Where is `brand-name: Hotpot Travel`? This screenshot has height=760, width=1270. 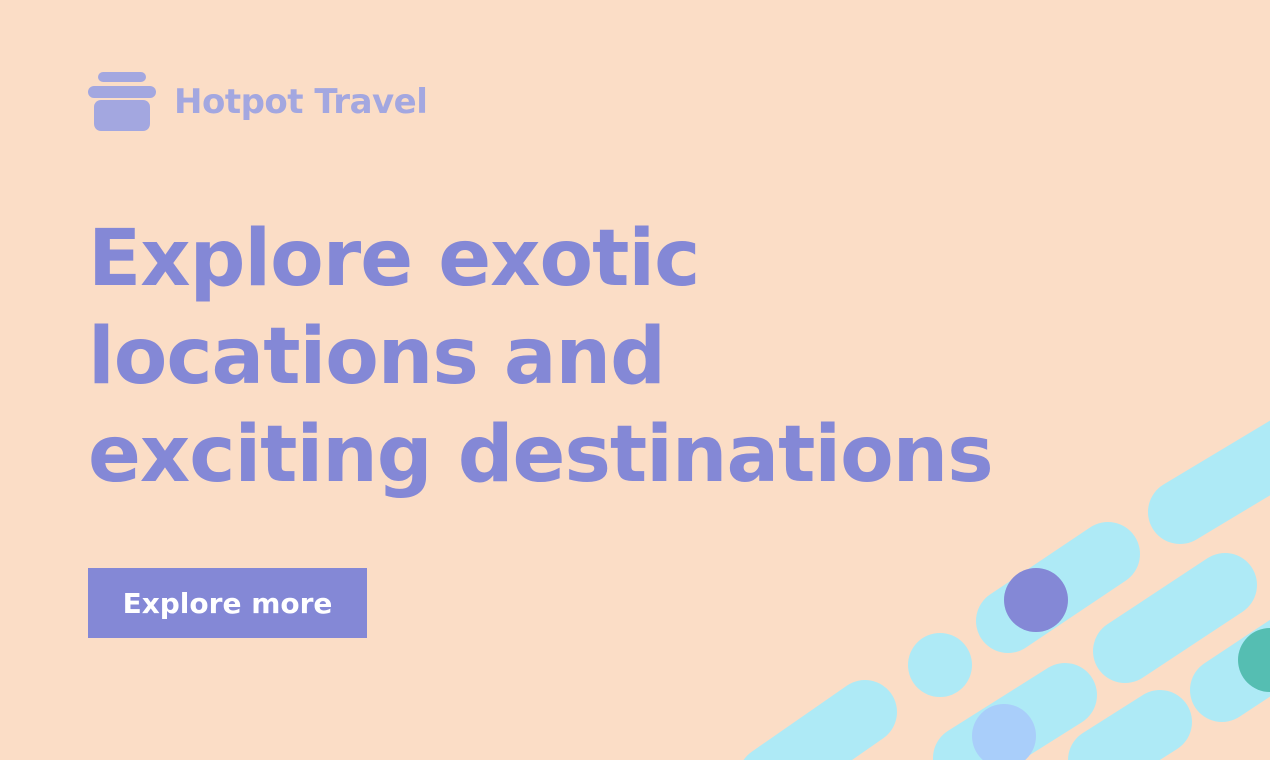
brand-name: Hotpot Travel is located at coordinates (301, 102).